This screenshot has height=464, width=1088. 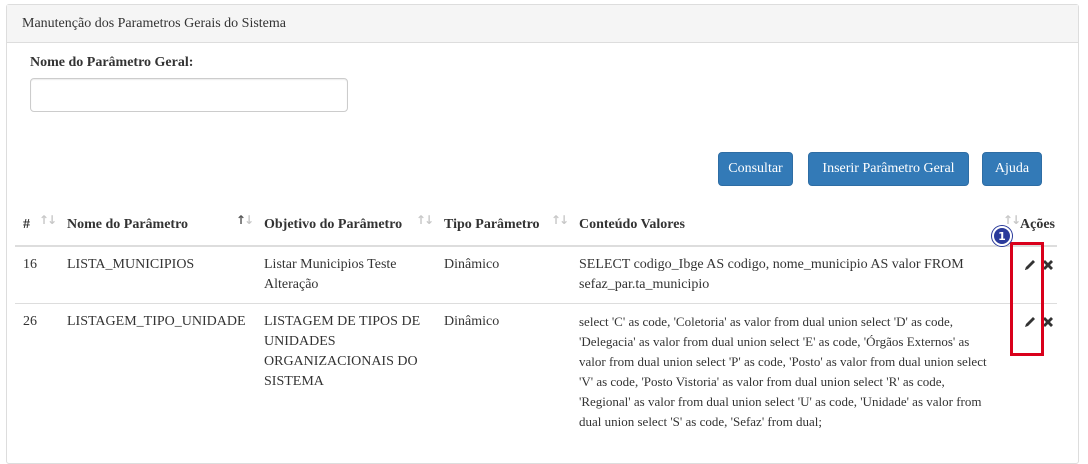 I want to click on cell-objetivo: Listar Municipios Teste Alteração, so click(x=346, y=274).